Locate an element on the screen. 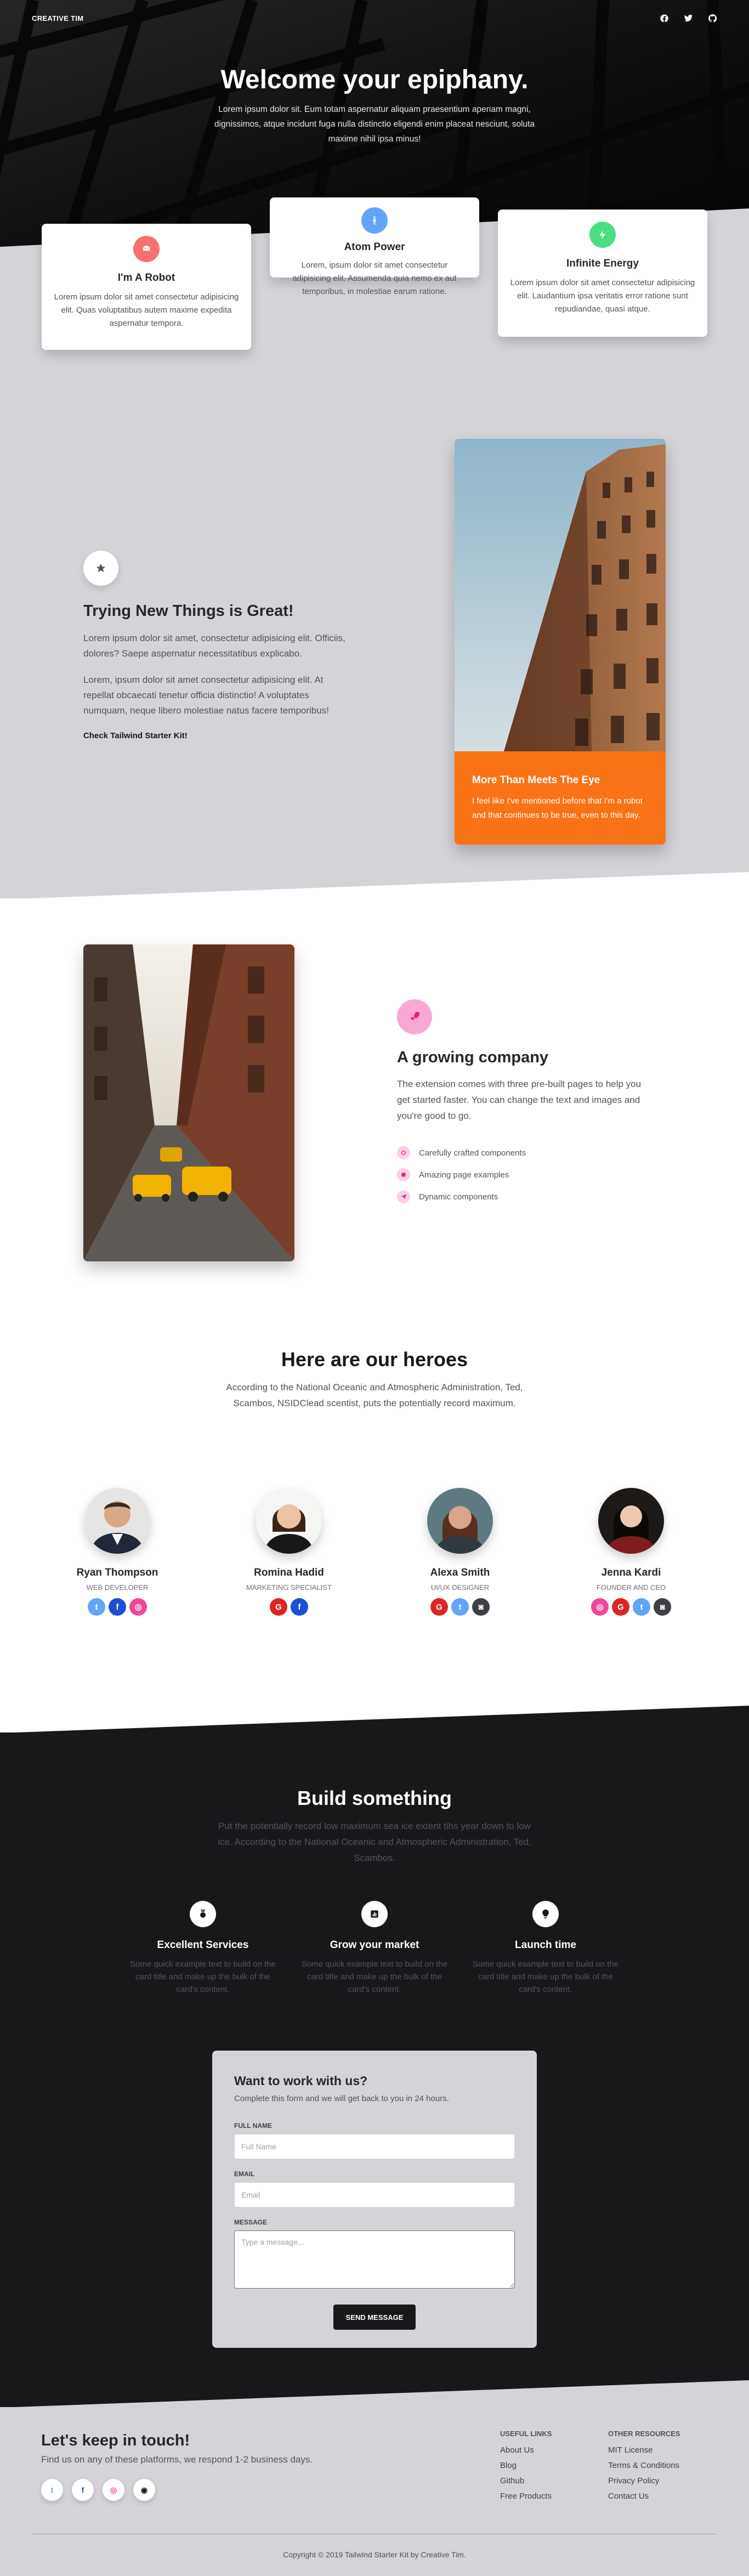  brand-logo: CREATIVE TIM is located at coordinates (58, 18).